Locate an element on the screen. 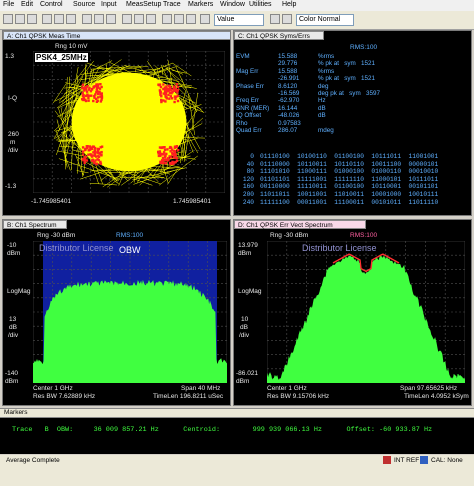 The image size is (474, 486). scale-icon is located at coordinates (179, 19).